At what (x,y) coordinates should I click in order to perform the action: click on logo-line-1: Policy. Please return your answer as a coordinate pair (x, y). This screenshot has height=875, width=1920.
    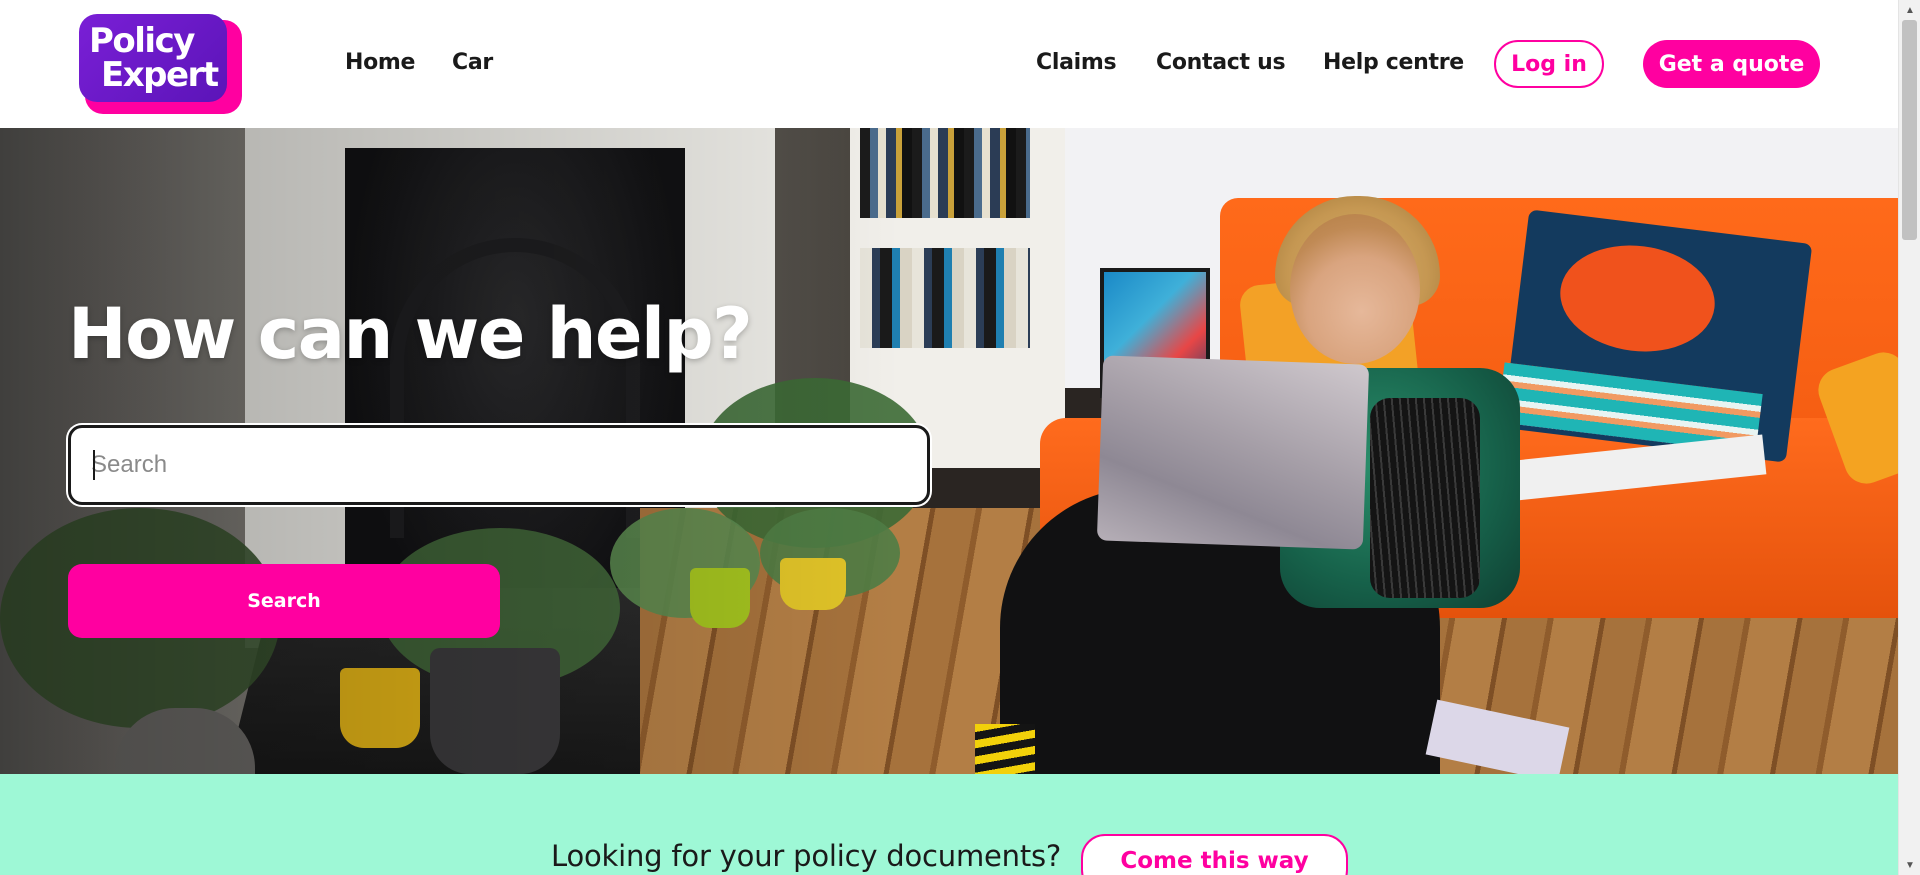
    Looking at the image, I should click on (142, 41).